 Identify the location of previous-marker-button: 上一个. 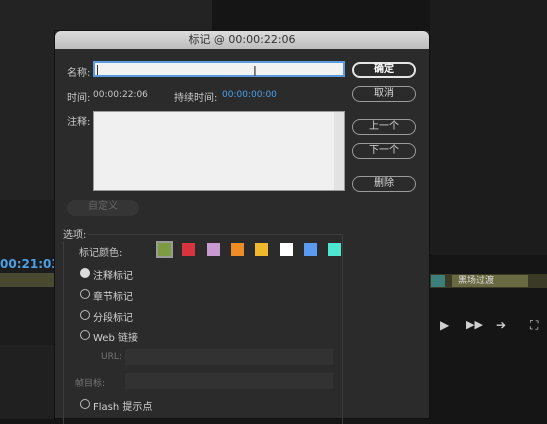
(384, 127).